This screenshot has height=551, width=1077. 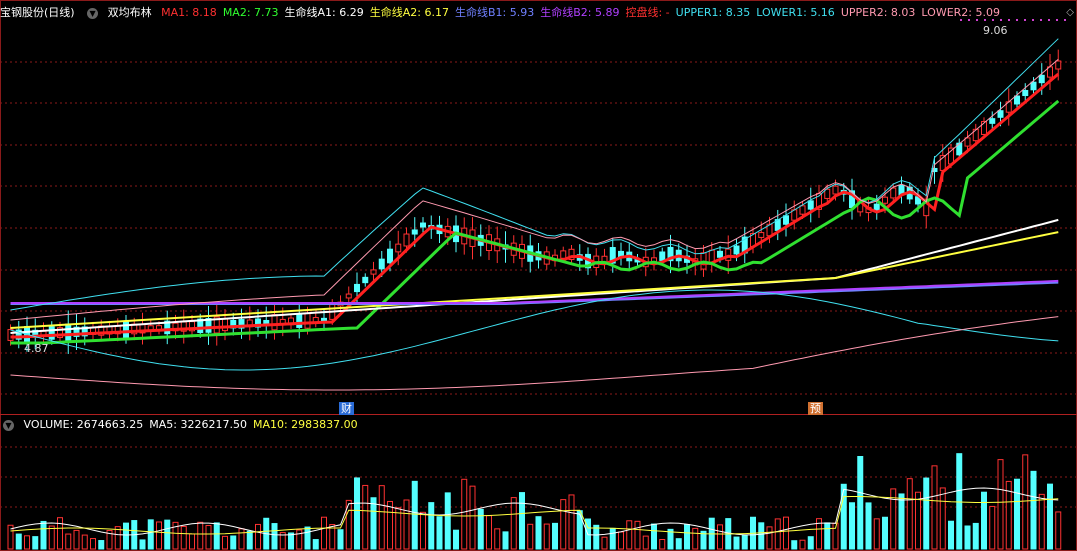 What do you see at coordinates (815, 408) in the screenshot?
I see `forecast-marker: 预` at bounding box center [815, 408].